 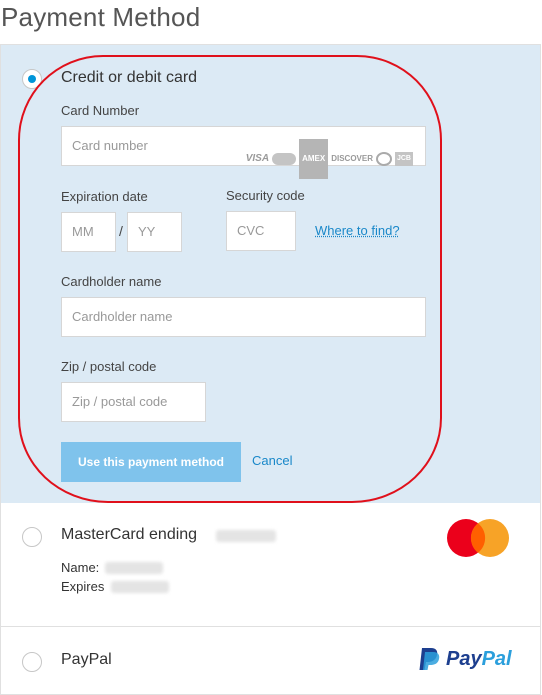 I want to click on use-payment-method-button: Use this payment method, so click(x=151, y=462).